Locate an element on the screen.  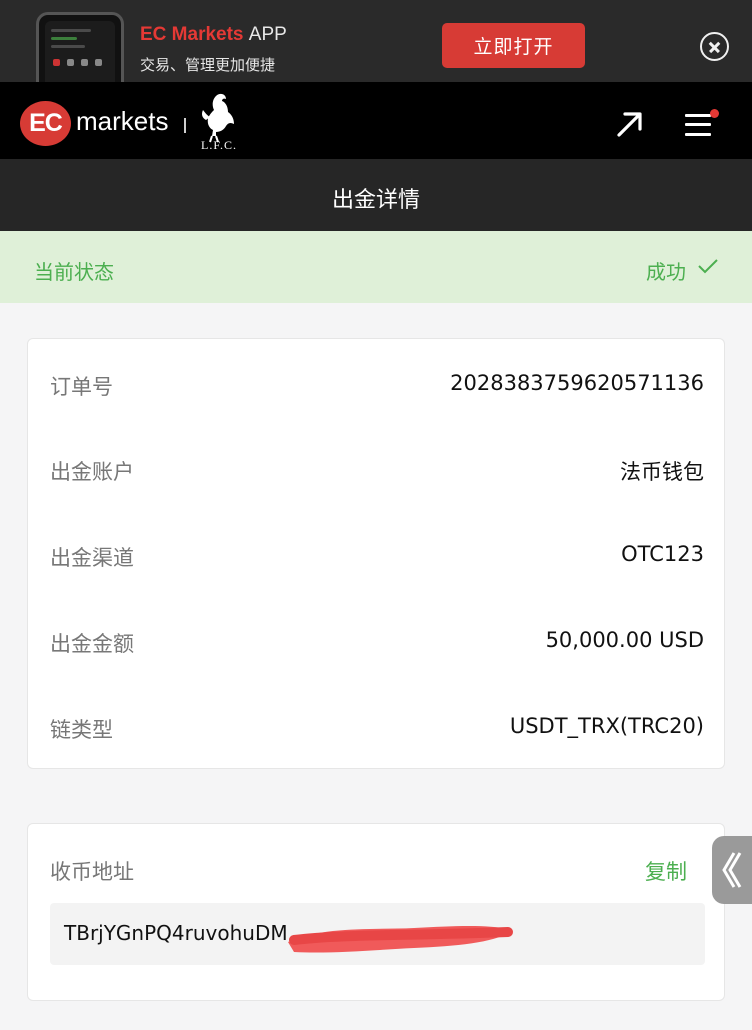
withdraw-channel-value: OTC123 is located at coordinates (662, 554).